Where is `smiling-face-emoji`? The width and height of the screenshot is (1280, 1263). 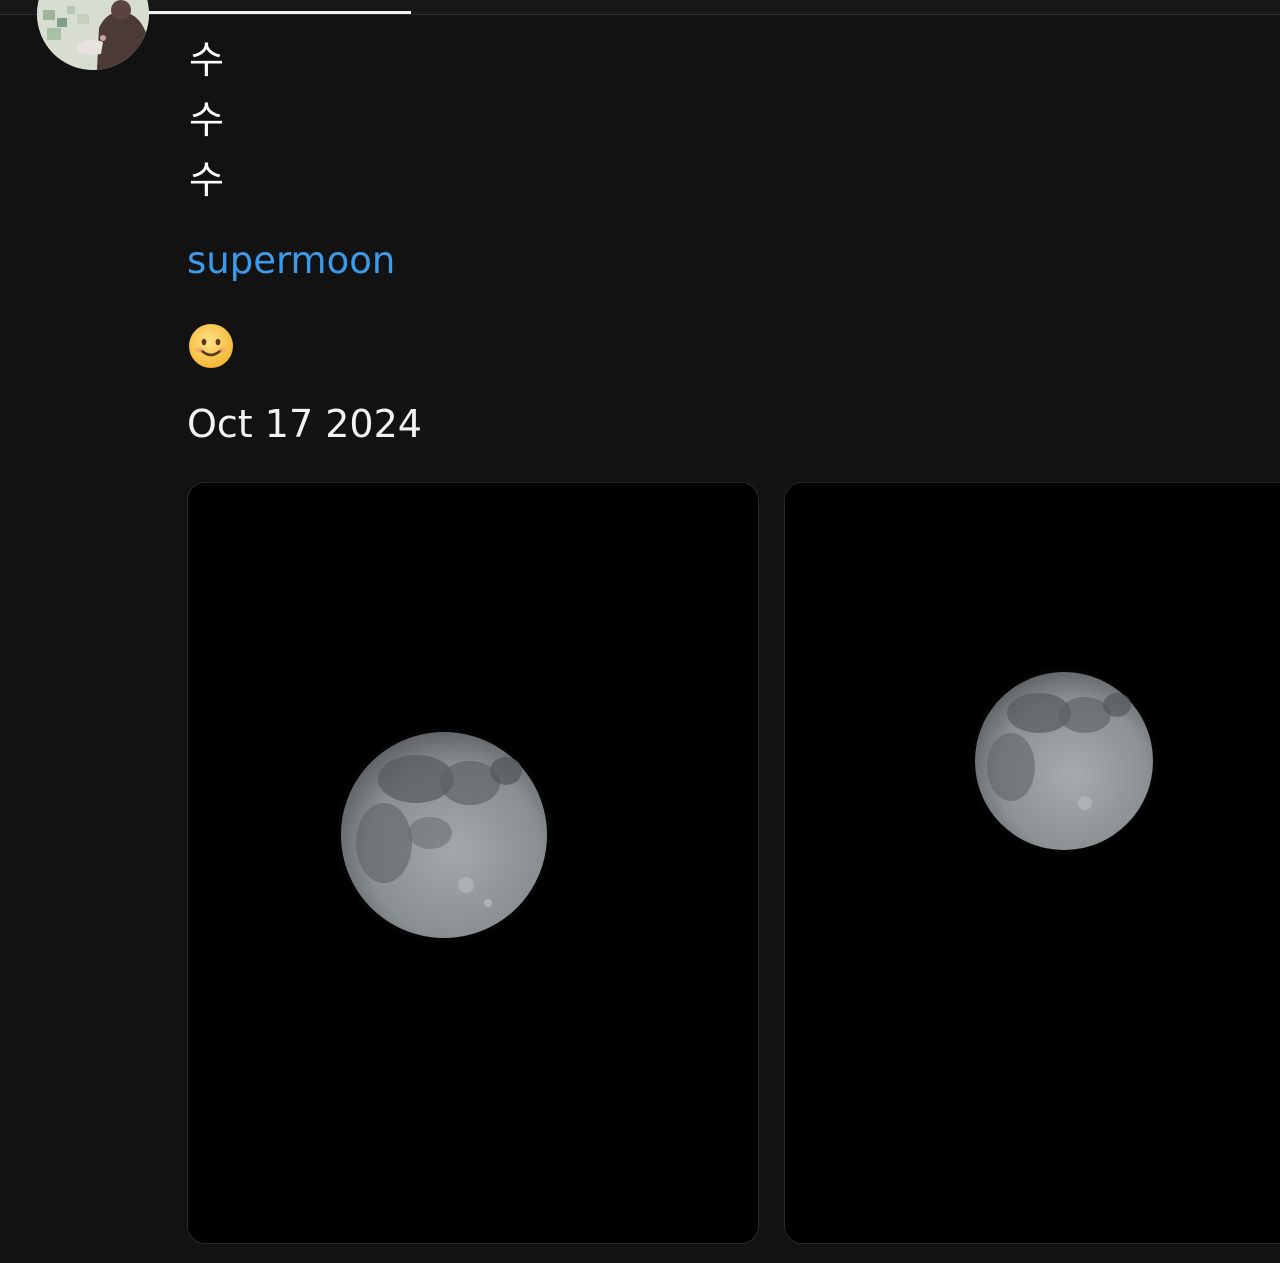
smiling-face-emoji is located at coordinates (211, 346).